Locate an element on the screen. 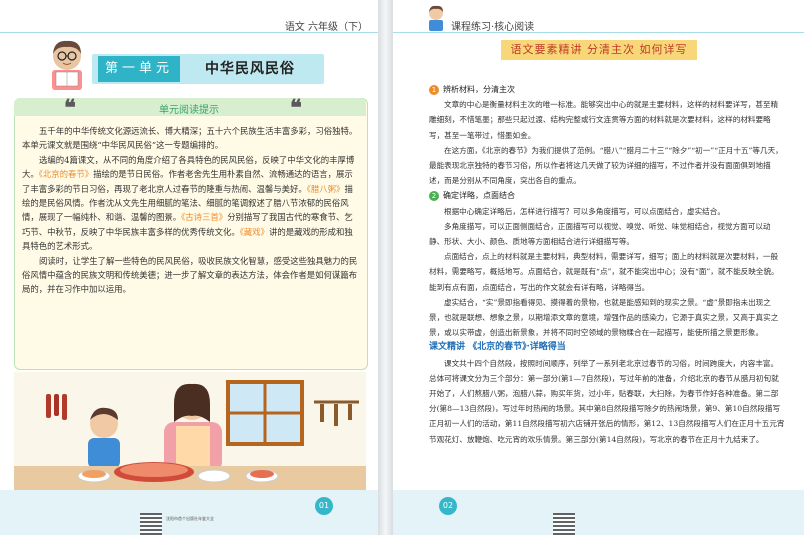 The height and width of the screenshot is (535, 804). section-1-number: 1 is located at coordinates (434, 90).